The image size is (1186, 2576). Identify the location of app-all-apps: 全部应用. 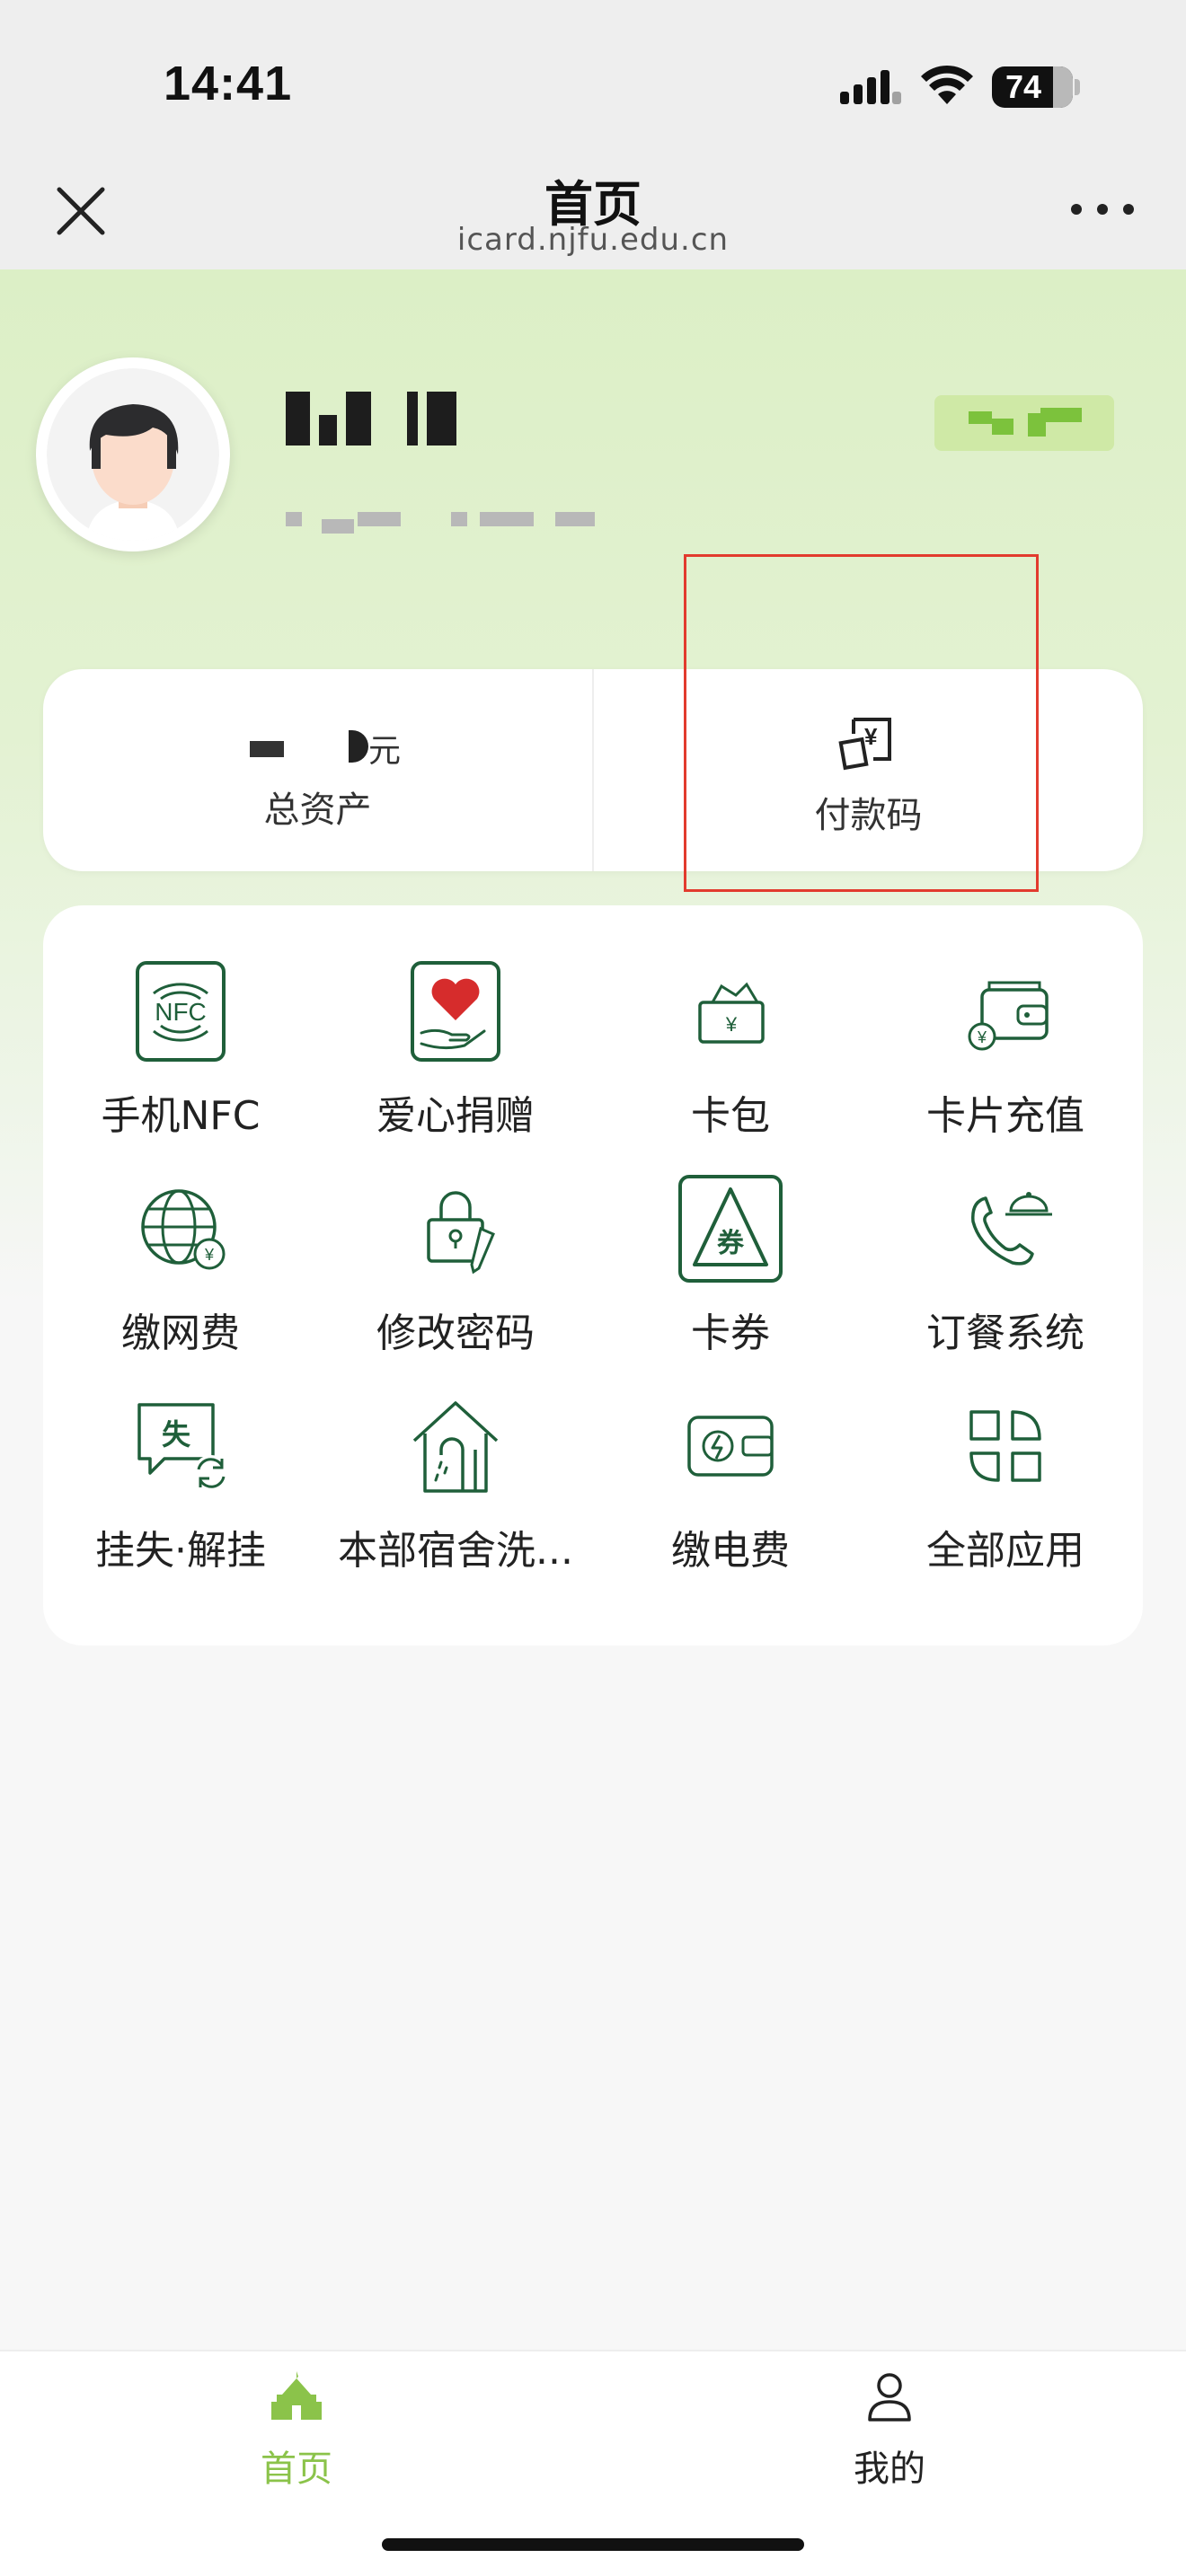
(1005, 1469).